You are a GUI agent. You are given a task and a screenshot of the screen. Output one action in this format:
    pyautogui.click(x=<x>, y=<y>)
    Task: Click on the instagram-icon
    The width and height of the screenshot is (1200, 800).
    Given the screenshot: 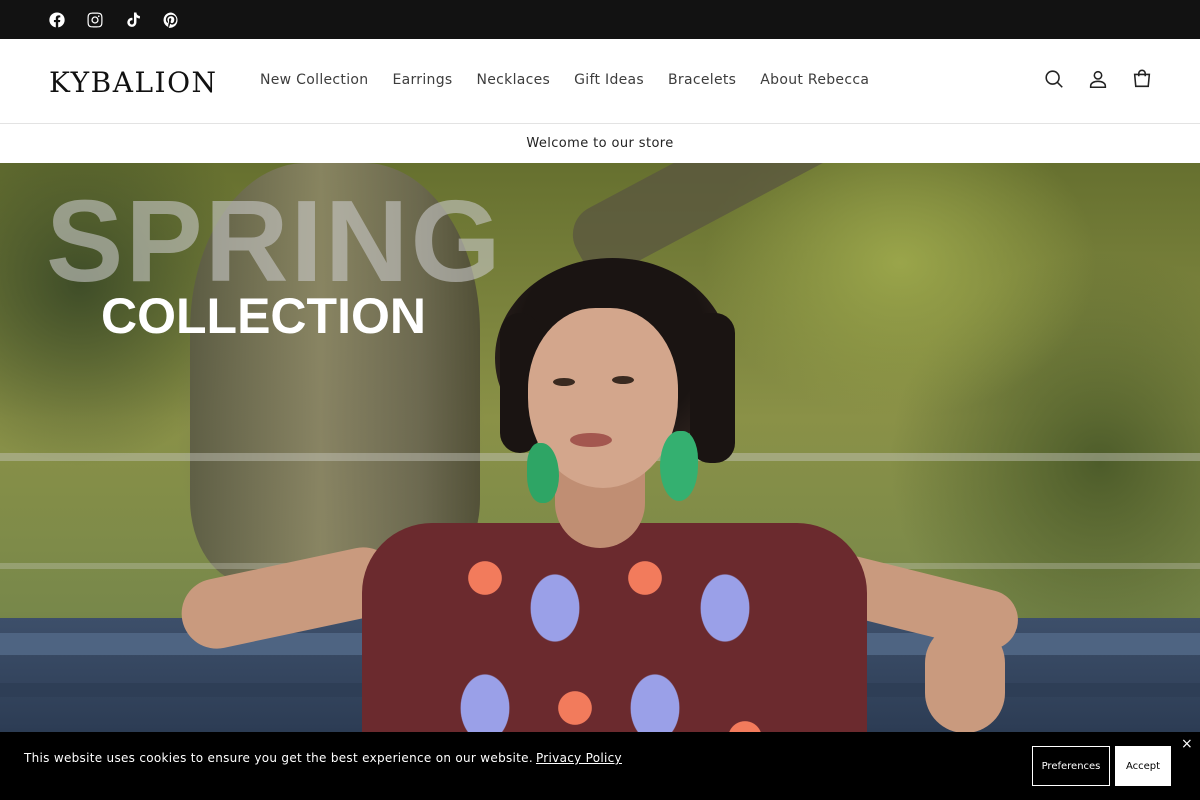 What is the action you would take?
    pyautogui.click(x=95, y=20)
    